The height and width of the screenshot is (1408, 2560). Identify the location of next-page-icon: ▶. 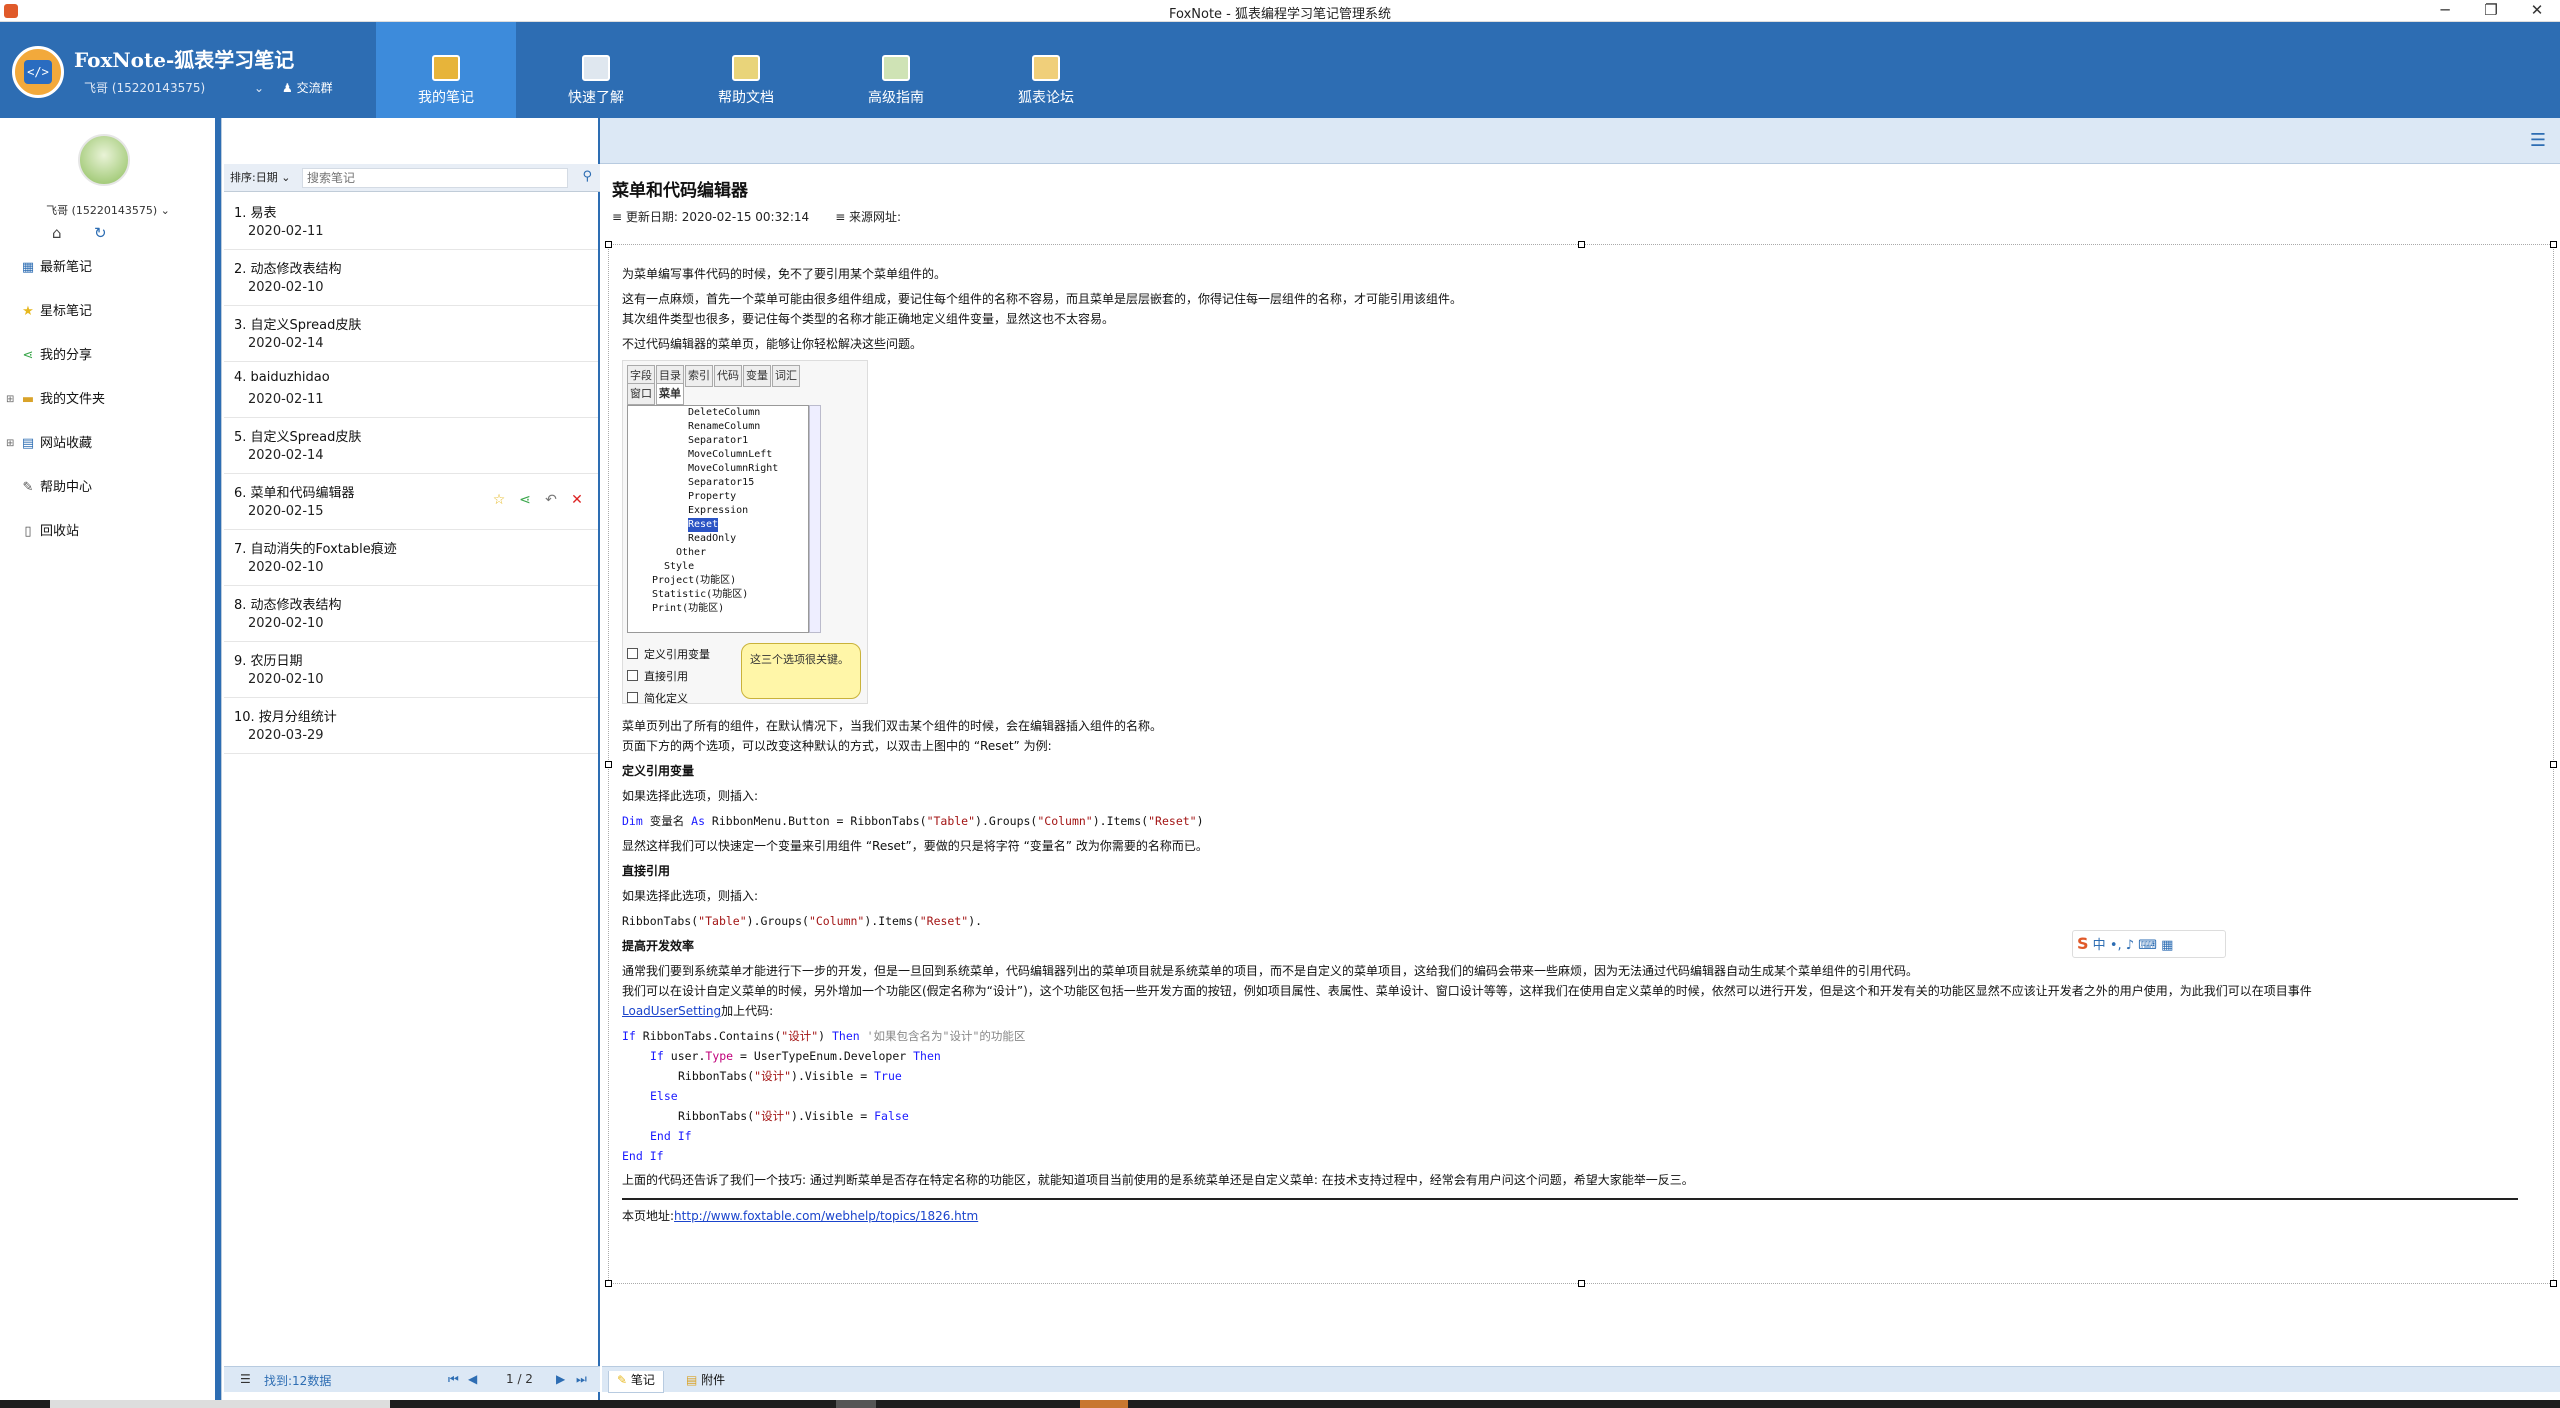
(560, 1379).